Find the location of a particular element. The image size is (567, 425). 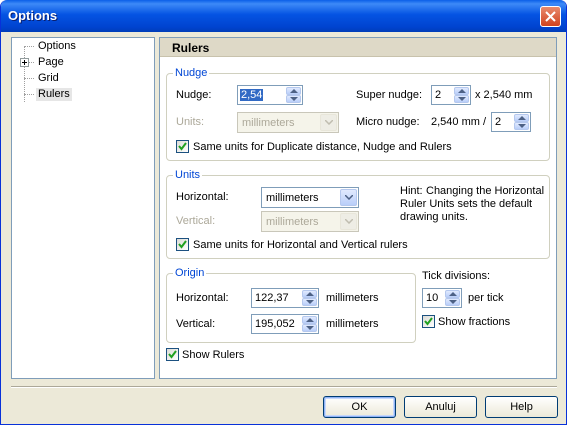

origin-legend: Origin is located at coordinates (190, 273).